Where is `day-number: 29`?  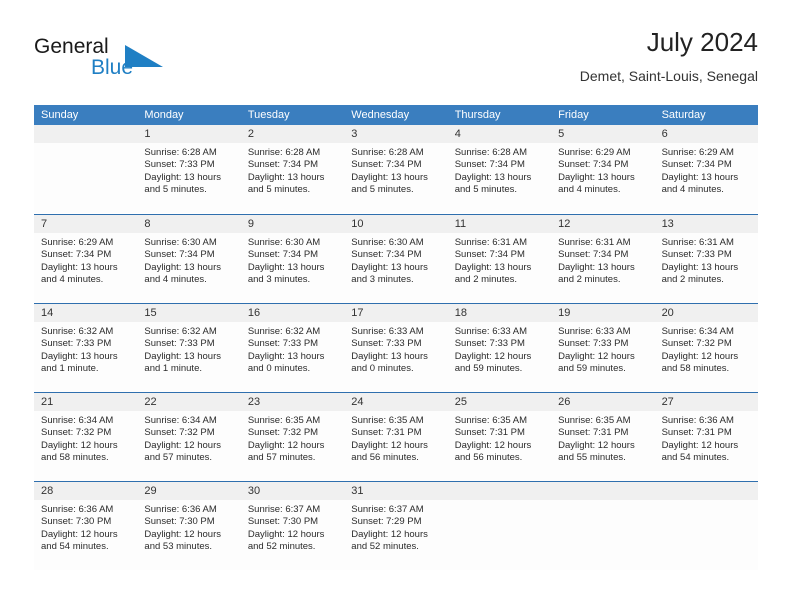 day-number: 29 is located at coordinates (188, 491).